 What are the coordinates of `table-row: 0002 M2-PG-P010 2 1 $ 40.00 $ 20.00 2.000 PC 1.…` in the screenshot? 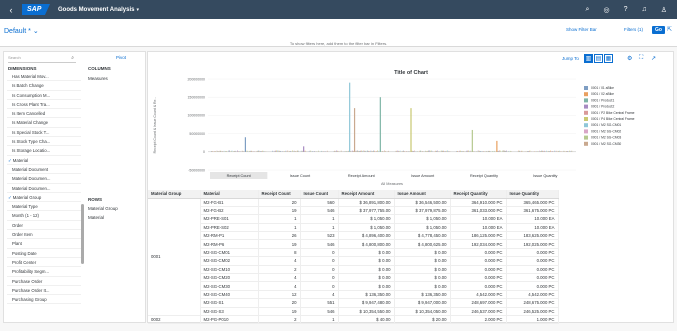 It's located at (353, 319).